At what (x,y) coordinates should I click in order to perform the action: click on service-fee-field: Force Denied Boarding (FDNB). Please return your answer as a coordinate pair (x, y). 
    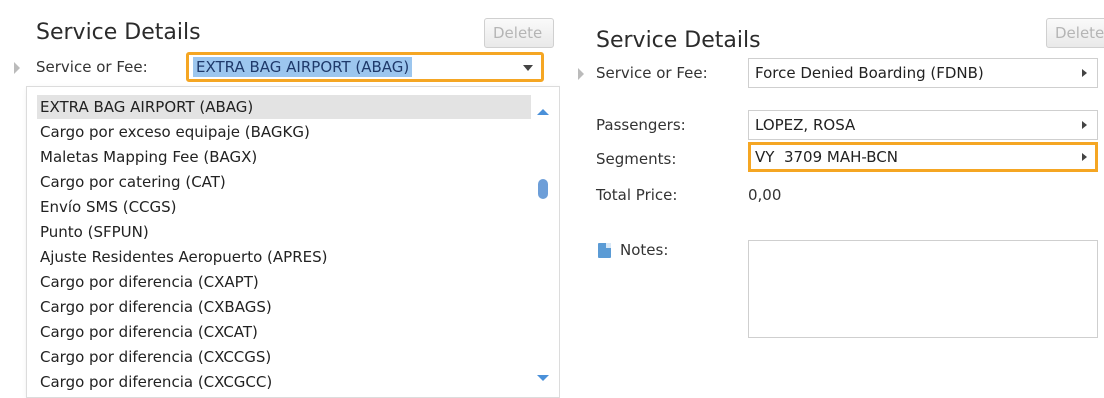
    Looking at the image, I should click on (923, 73).